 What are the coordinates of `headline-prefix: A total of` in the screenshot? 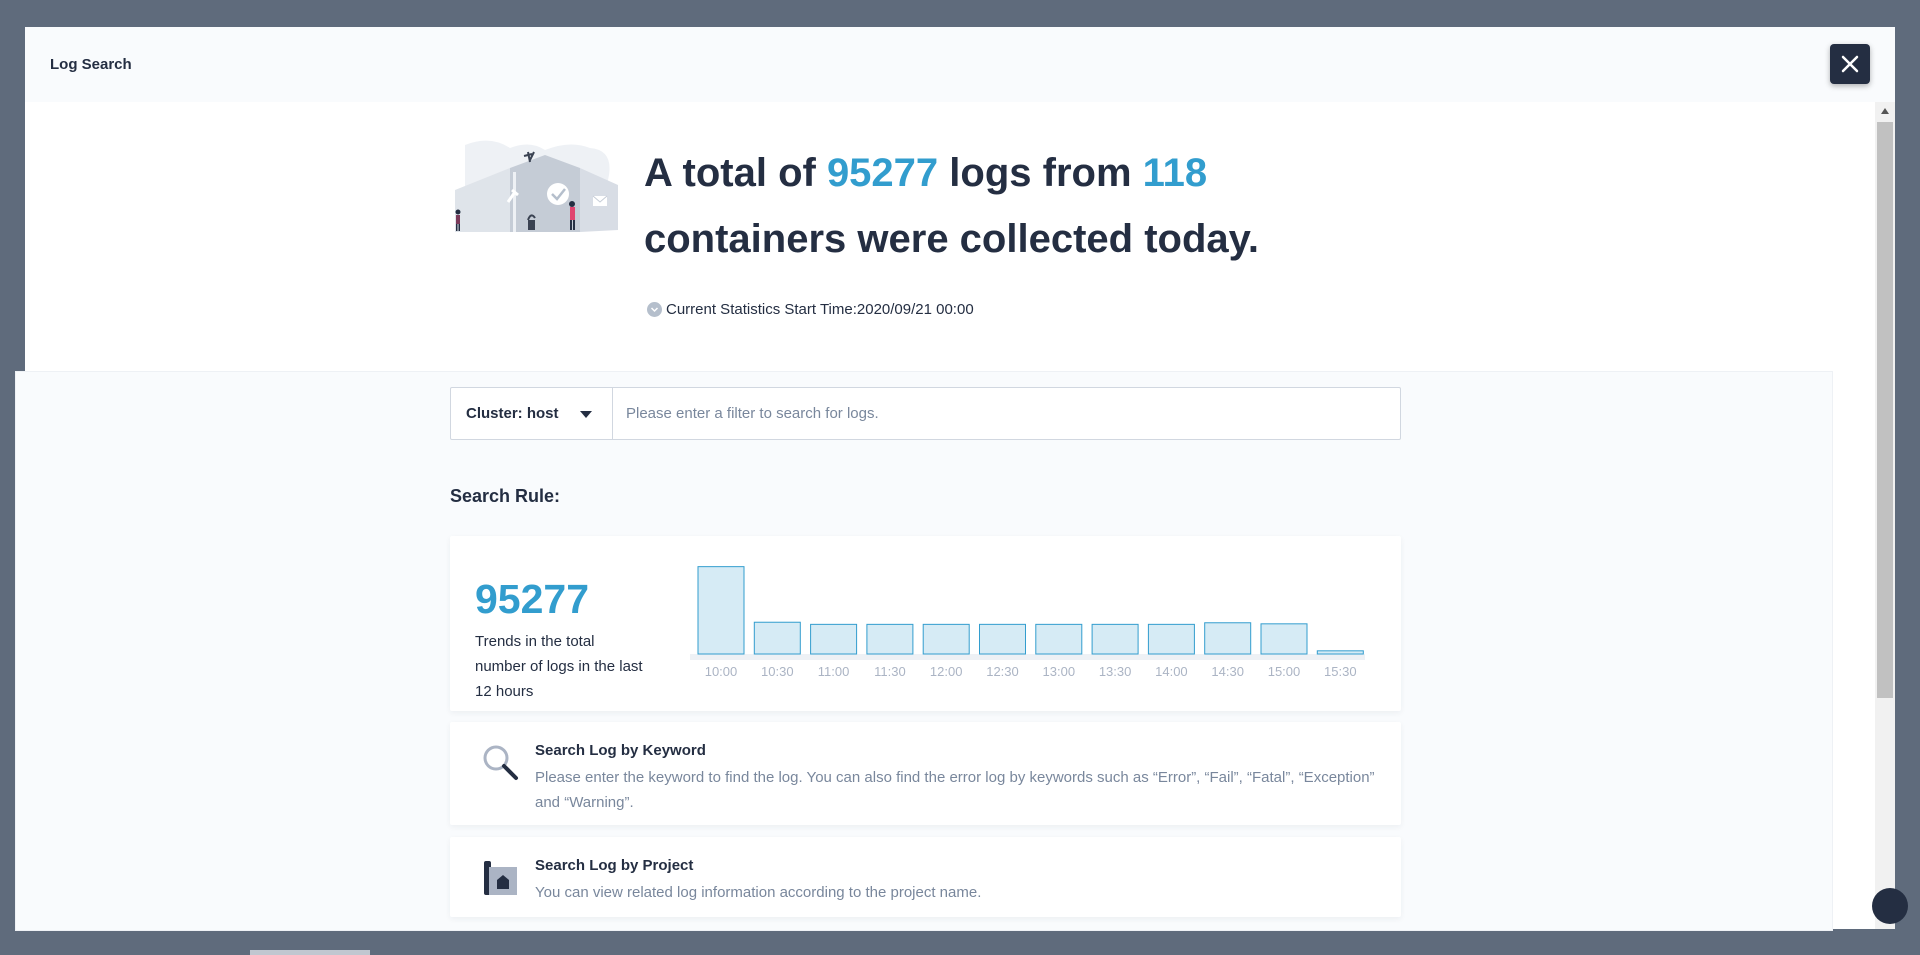 It's located at (735, 173).